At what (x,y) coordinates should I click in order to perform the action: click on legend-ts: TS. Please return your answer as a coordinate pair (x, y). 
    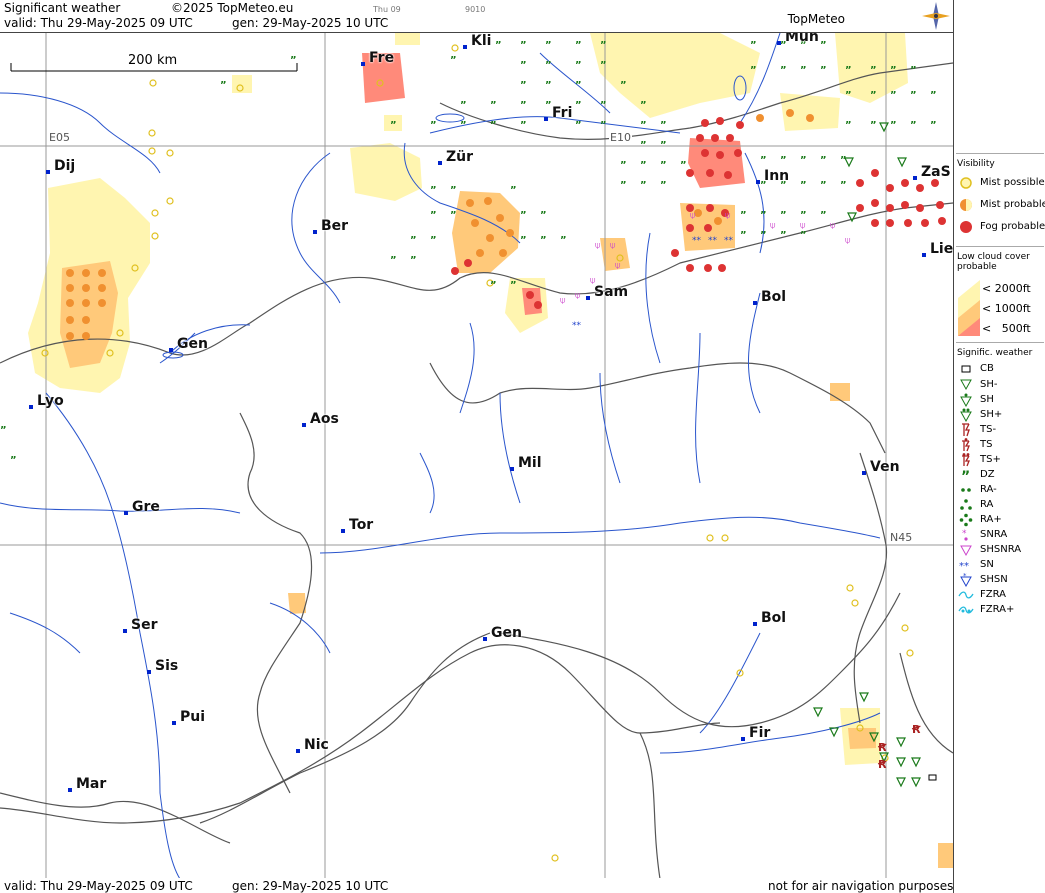
    Looking at the image, I should click on (1001, 445).